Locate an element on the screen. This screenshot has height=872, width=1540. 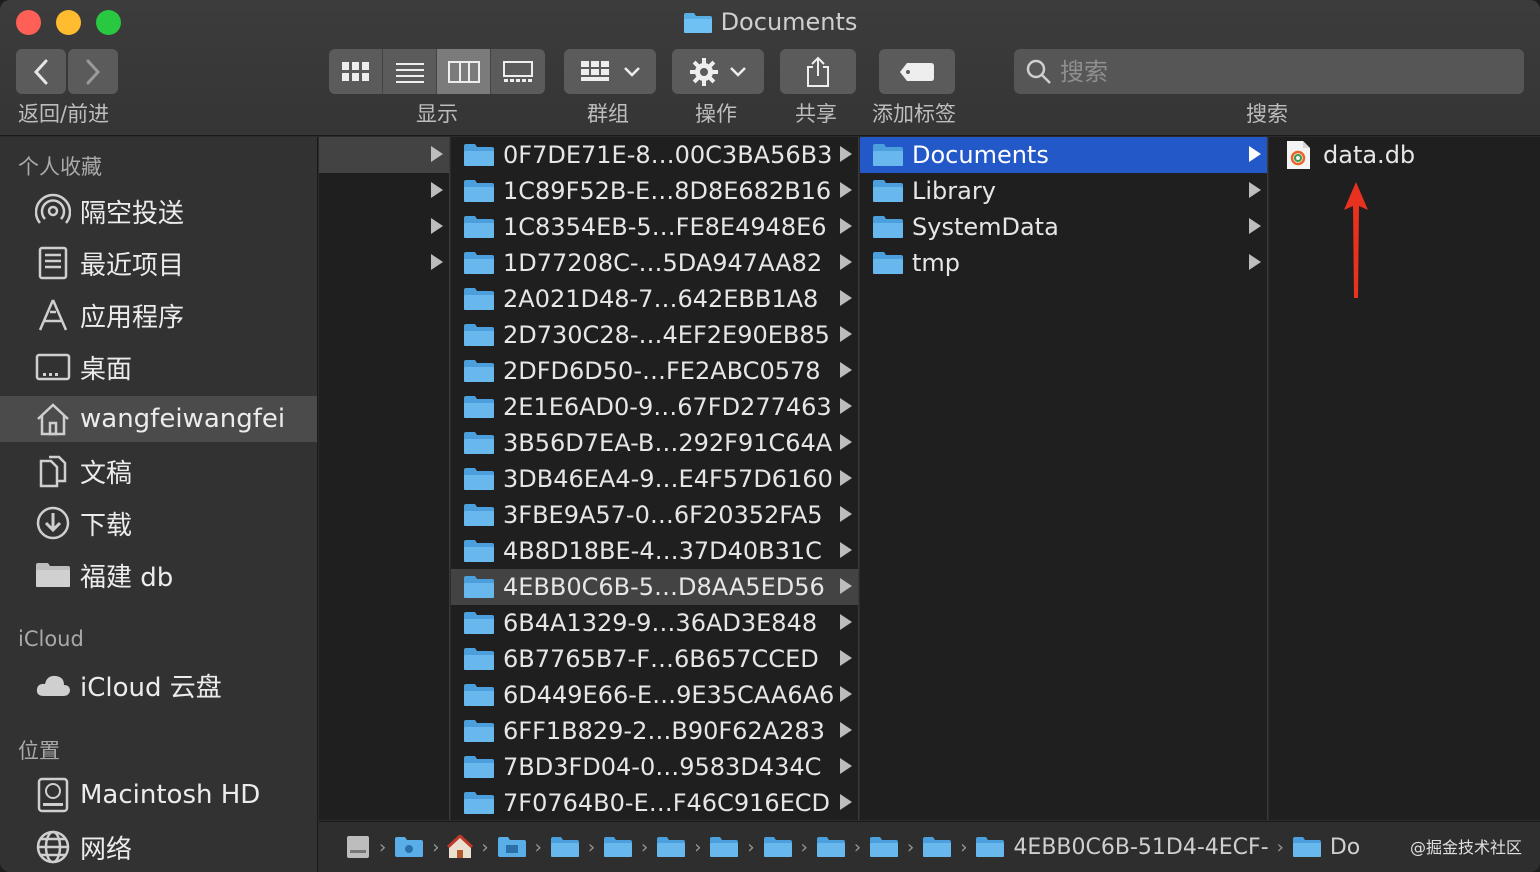
folder-row: 6FF1B829-2…B90F62A283 is located at coordinates (654, 731).